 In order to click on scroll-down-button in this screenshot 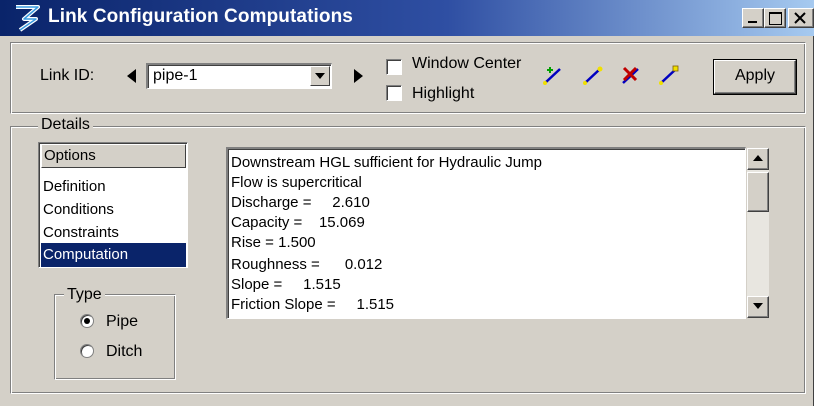, I will do `click(758, 307)`.